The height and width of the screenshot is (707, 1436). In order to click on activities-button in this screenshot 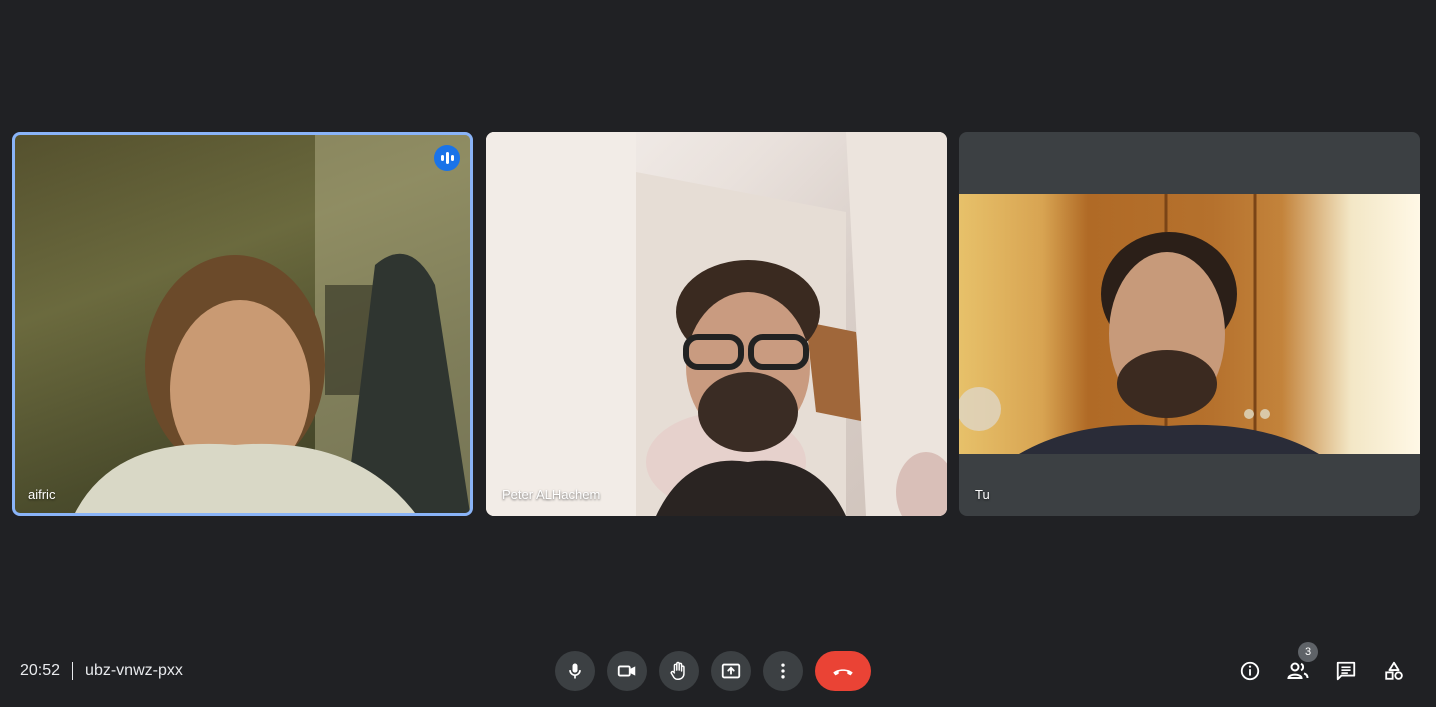, I will do `click(1394, 671)`.